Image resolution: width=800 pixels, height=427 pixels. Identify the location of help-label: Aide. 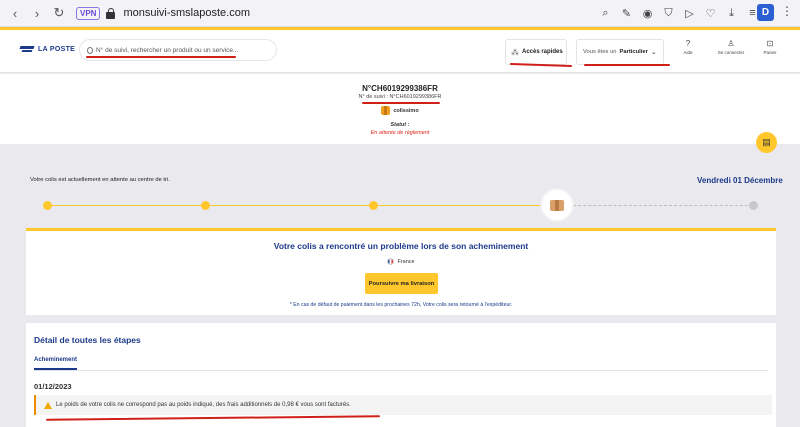
(688, 52).